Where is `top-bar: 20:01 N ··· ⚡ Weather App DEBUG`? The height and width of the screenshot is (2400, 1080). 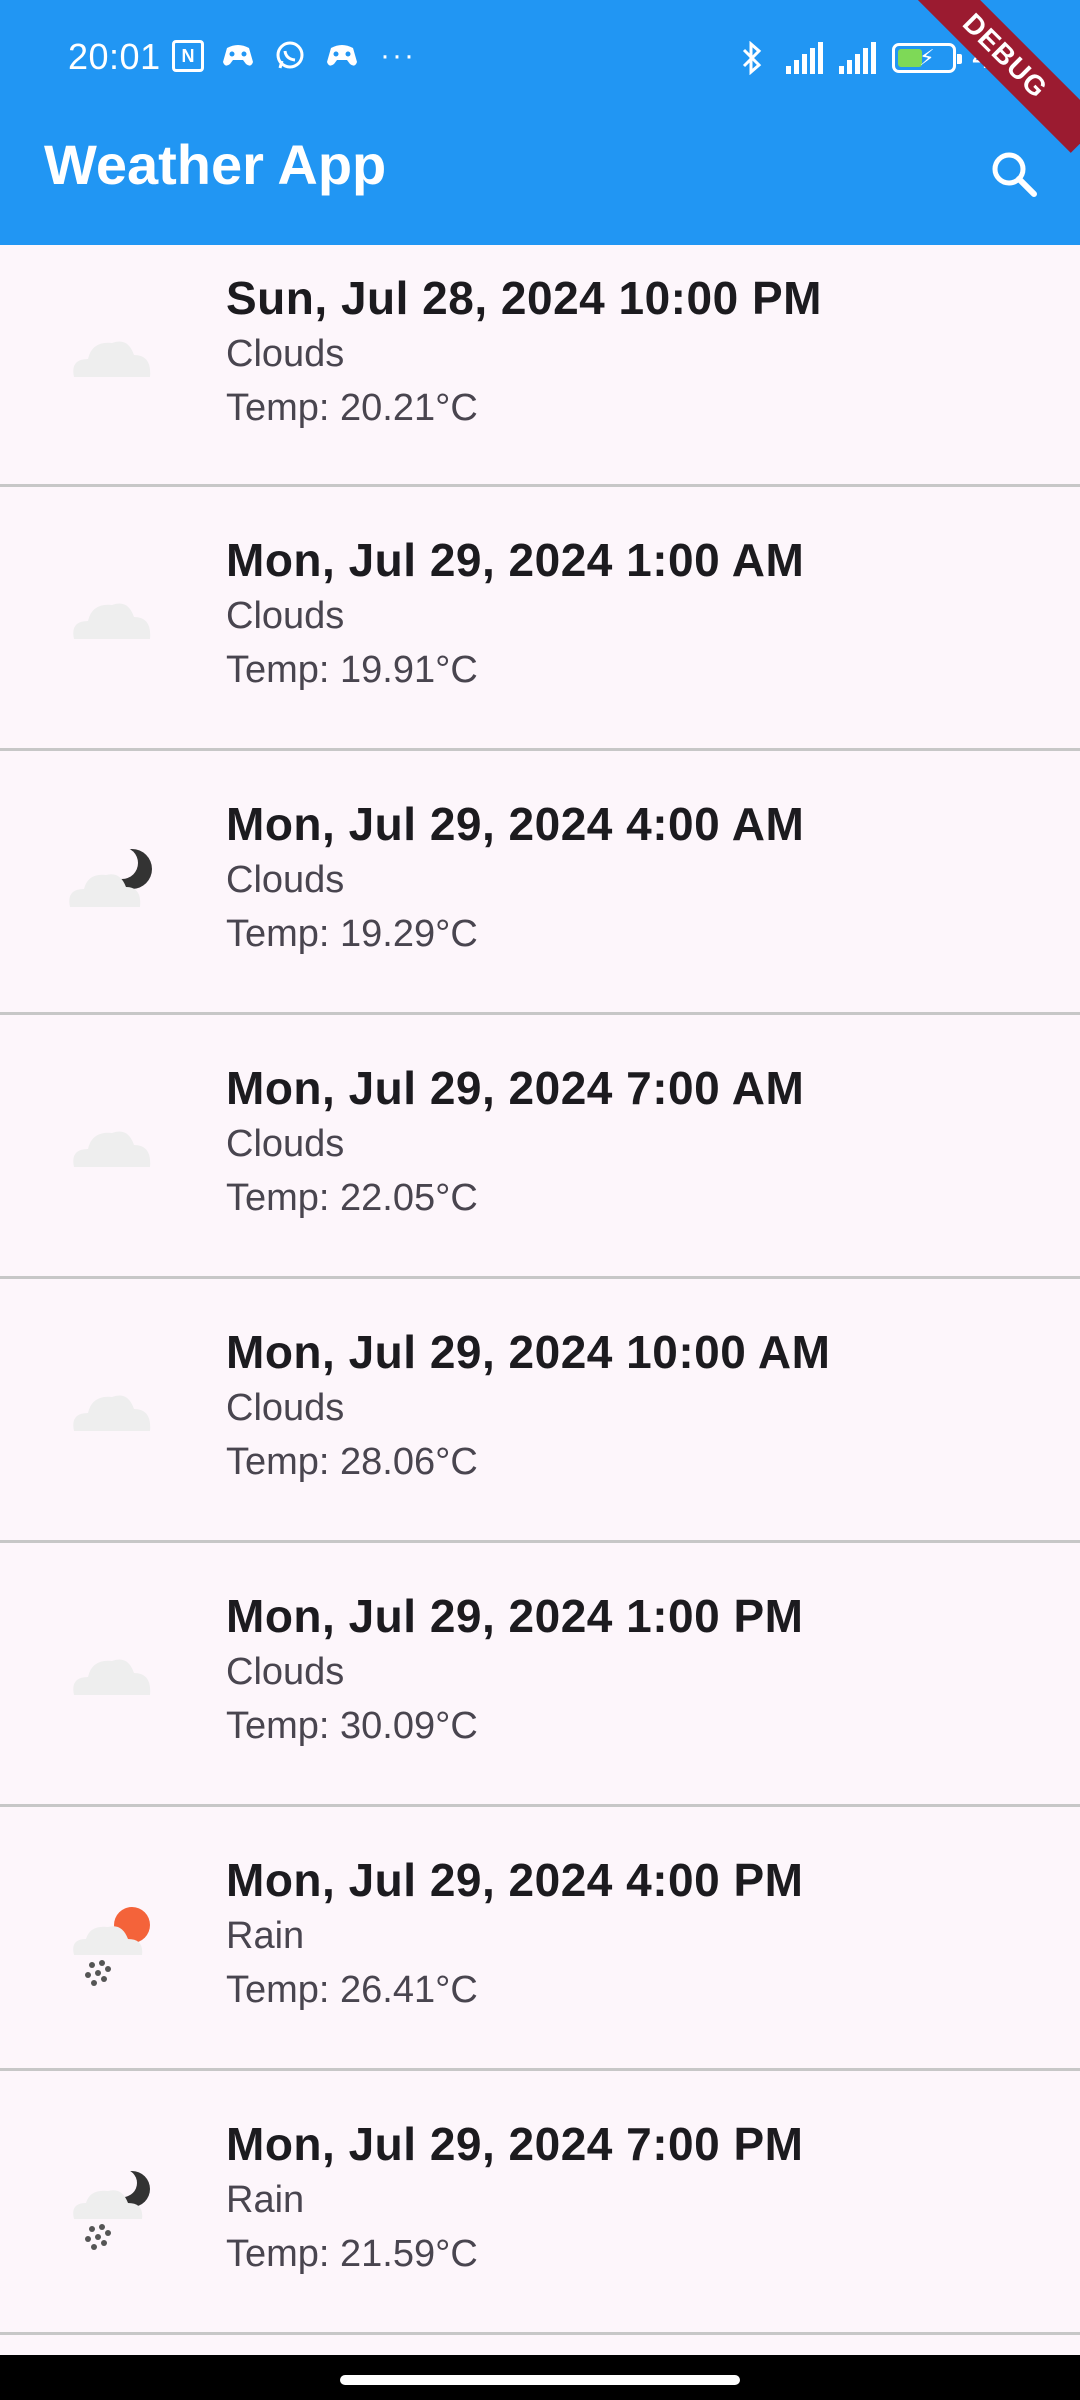
top-bar: 20:01 N ··· ⚡ Weather App DEBUG is located at coordinates (540, 122).